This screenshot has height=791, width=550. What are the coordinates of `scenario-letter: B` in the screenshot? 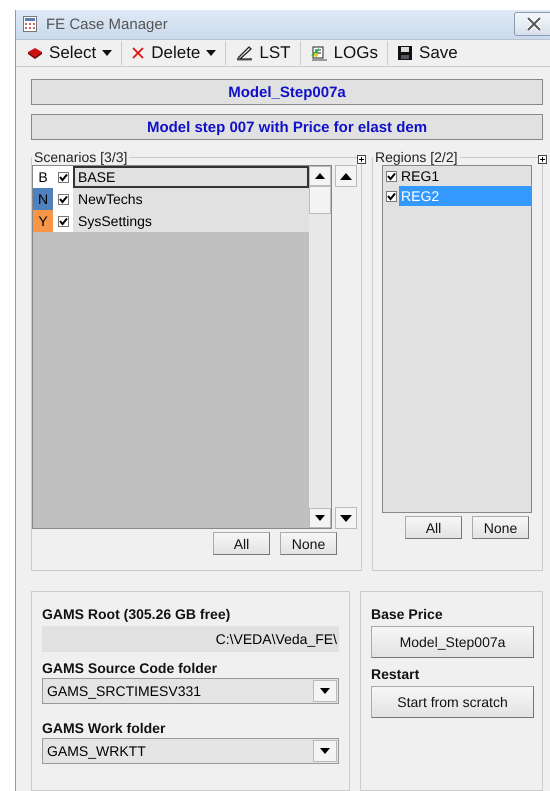 It's located at (43, 177).